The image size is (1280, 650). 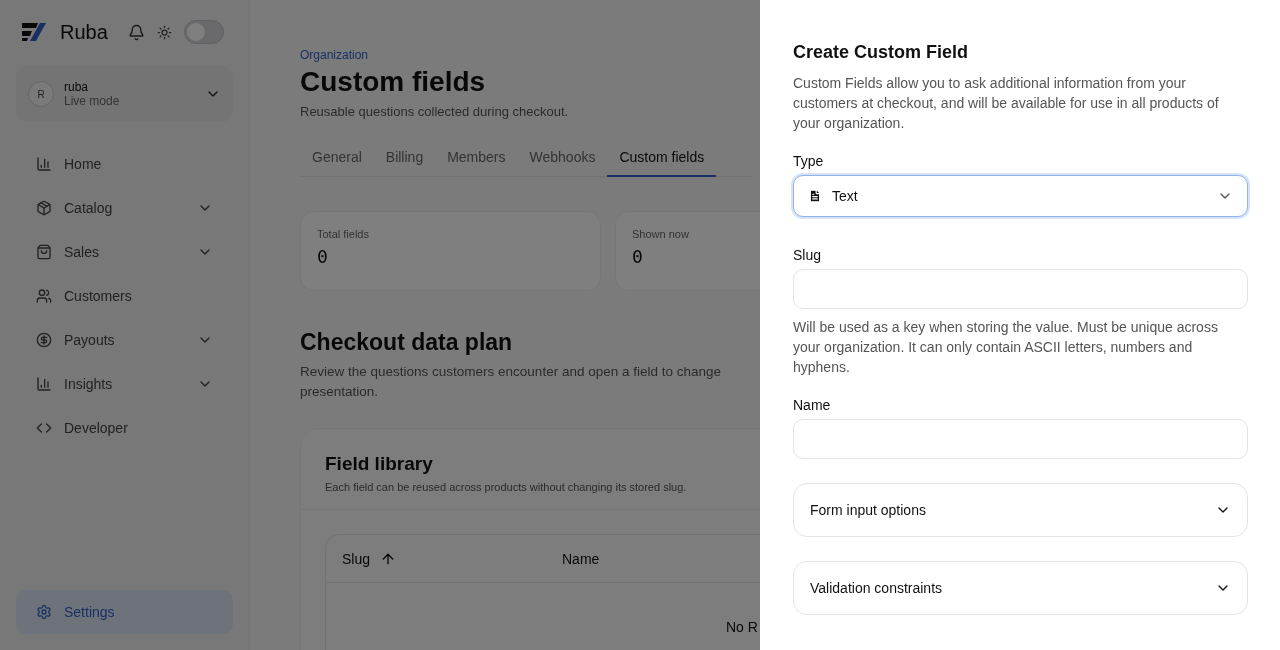 I want to click on empty-message: No R, so click(x=742, y=627).